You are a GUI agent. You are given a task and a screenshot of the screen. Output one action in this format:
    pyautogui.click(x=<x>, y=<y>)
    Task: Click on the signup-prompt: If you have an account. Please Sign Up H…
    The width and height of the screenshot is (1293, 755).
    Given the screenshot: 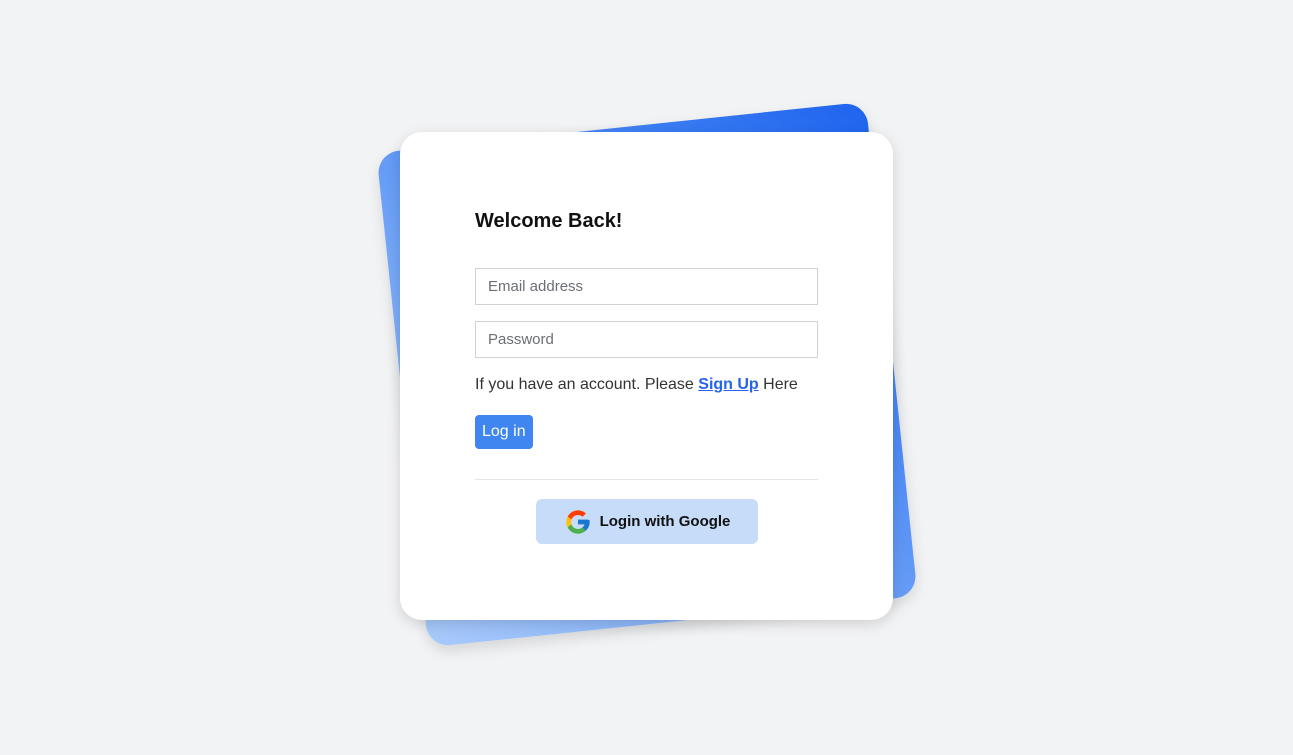 What is the action you would take?
    pyautogui.click(x=636, y=385)
    